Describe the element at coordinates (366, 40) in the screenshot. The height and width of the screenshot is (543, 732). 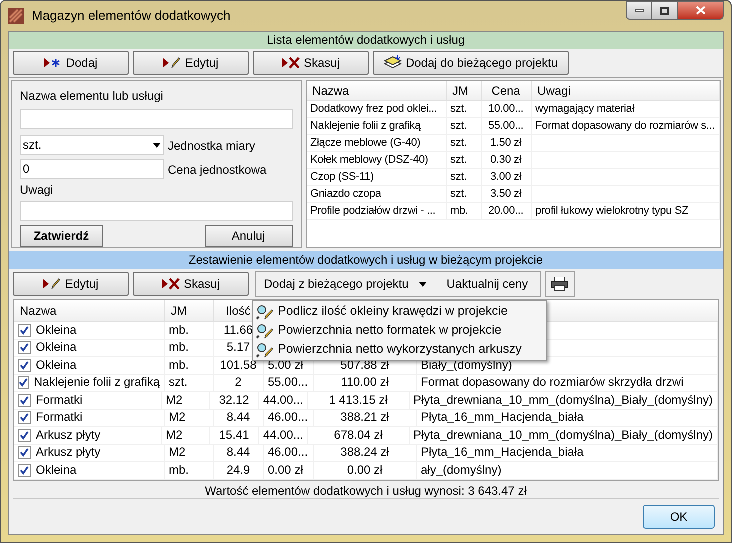
I see `section-header: Lista elementów dodatkowych i usług` at that location.